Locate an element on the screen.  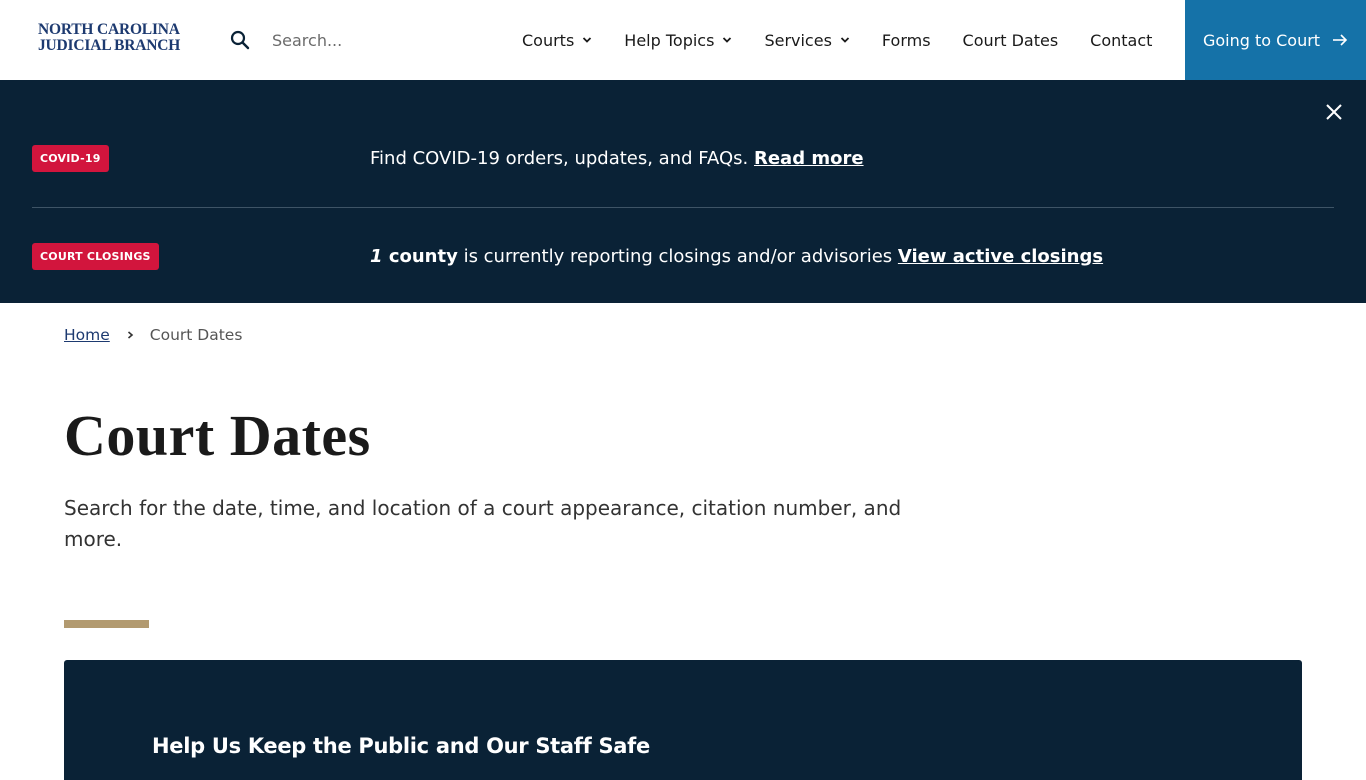
closings-tag: COURT CLOSINGS is located at coordinates (95, 256).